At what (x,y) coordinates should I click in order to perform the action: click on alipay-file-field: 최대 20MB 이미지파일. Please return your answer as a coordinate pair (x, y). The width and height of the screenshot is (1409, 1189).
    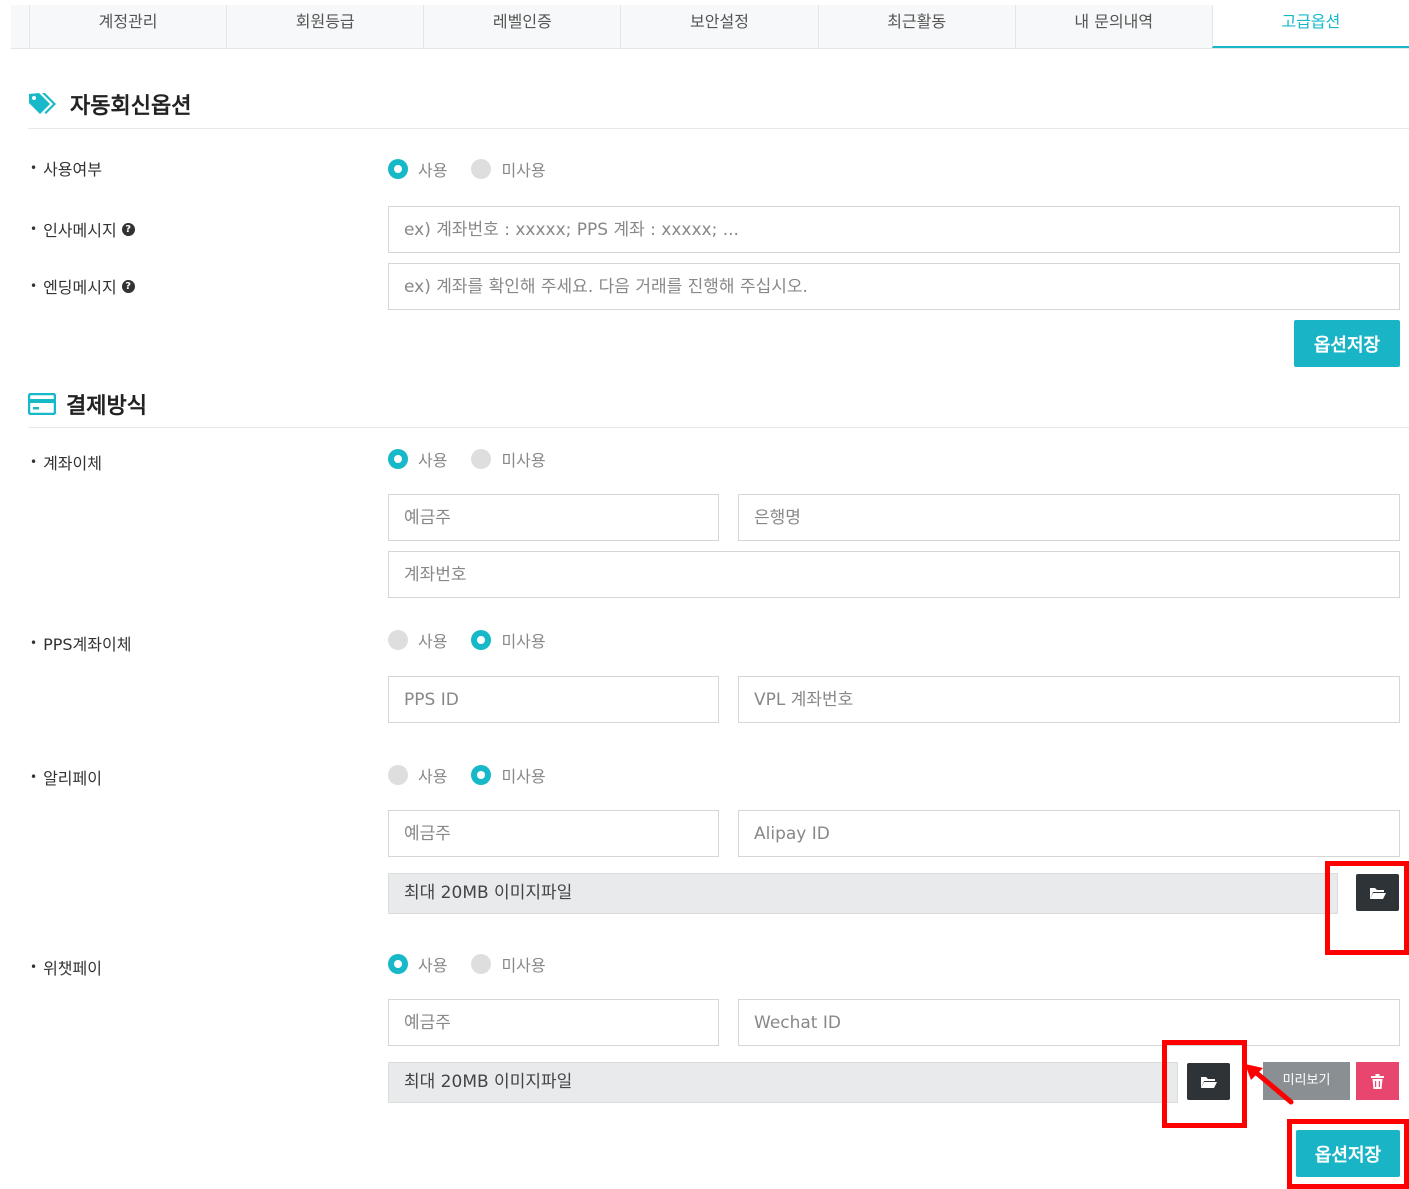
    Looking at the image, I should click on (863, 893).